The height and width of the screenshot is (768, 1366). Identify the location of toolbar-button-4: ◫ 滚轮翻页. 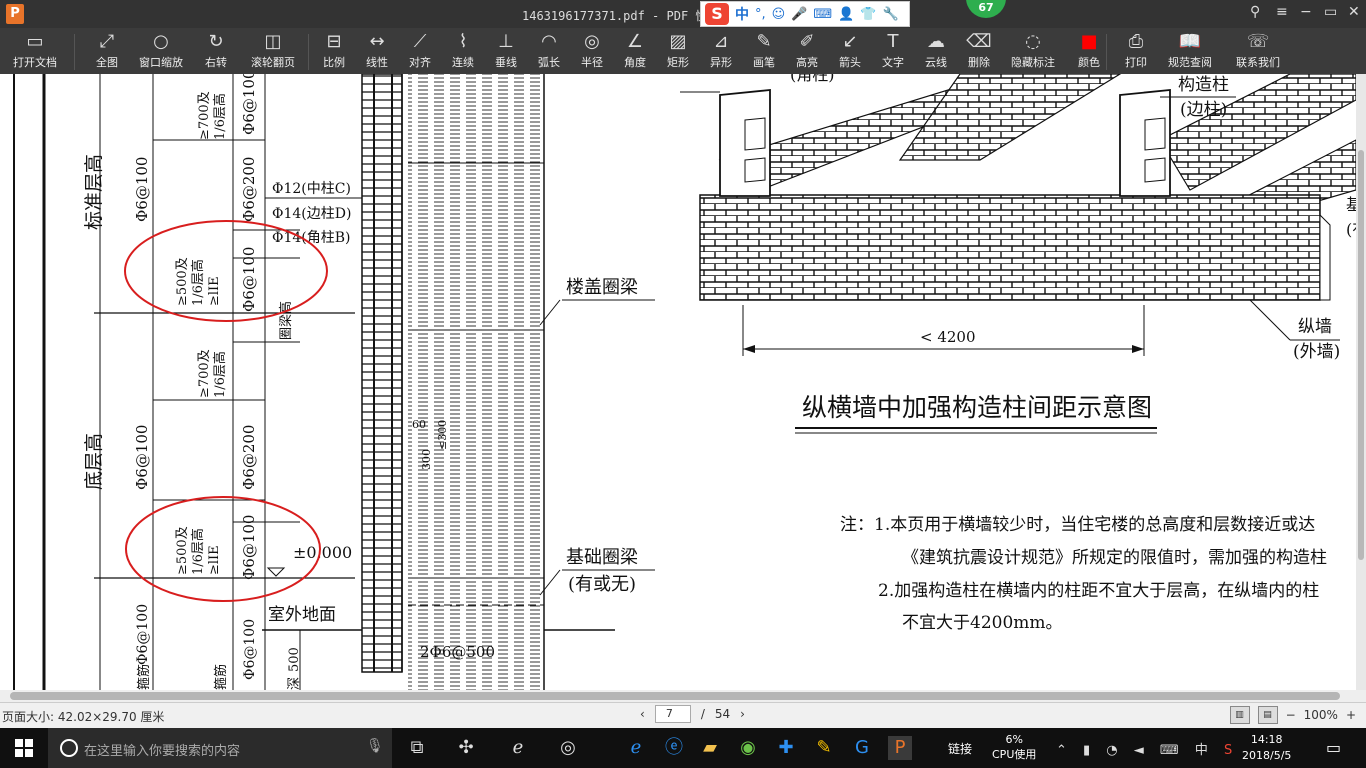
(273, 51).